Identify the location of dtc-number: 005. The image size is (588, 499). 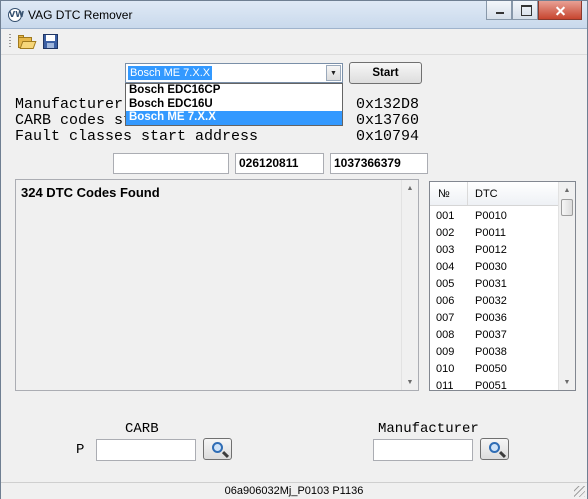
(445, 284).